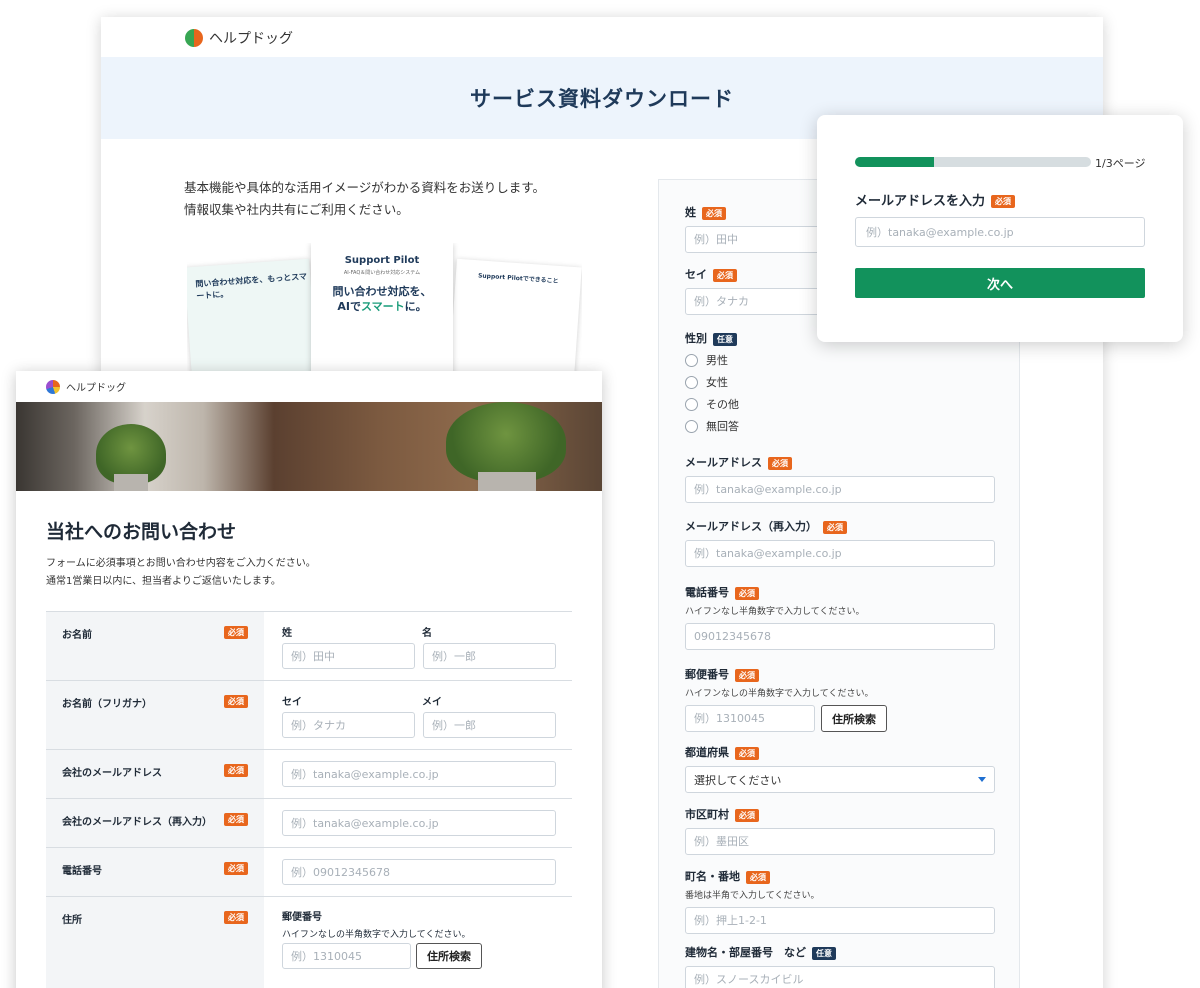  Describe the element at coordinates (137, 822) in the screenshot. I see `company-email-confirm-label: 会社のメールアドレス（再入力）` at that location.